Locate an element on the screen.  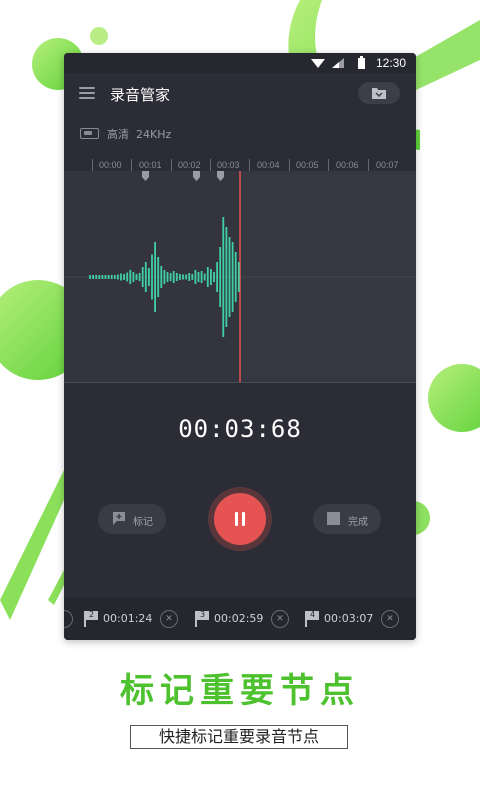
app-title: 录音管家 is located at coordinates (140, 95).